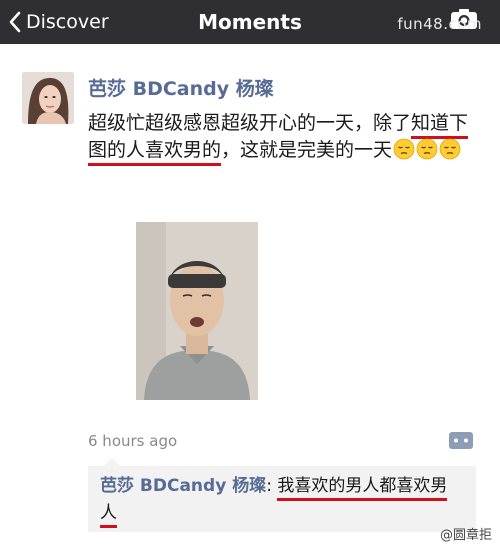 The height and width of the screenshot is (550, 500). What do you see at coordinates (465, 535) in the screenshot?
I see `image-watermark: @圆章拒` at bounding box center [465, 535].